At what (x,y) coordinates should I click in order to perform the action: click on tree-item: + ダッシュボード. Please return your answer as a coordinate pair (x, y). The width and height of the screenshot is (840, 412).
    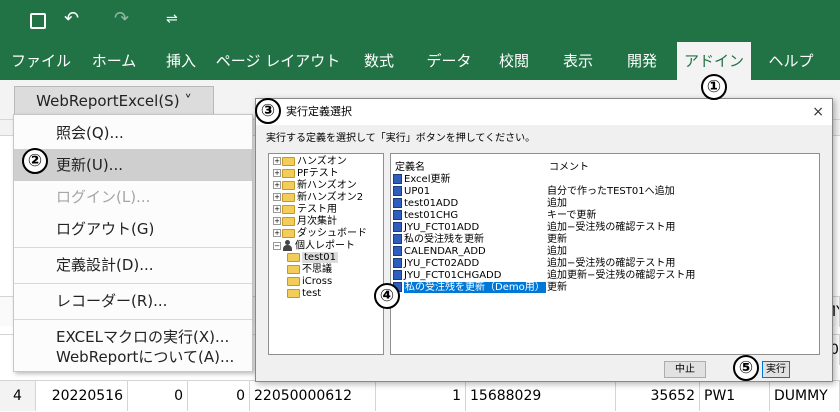
    Looking at the image, I should click on (320, 234).